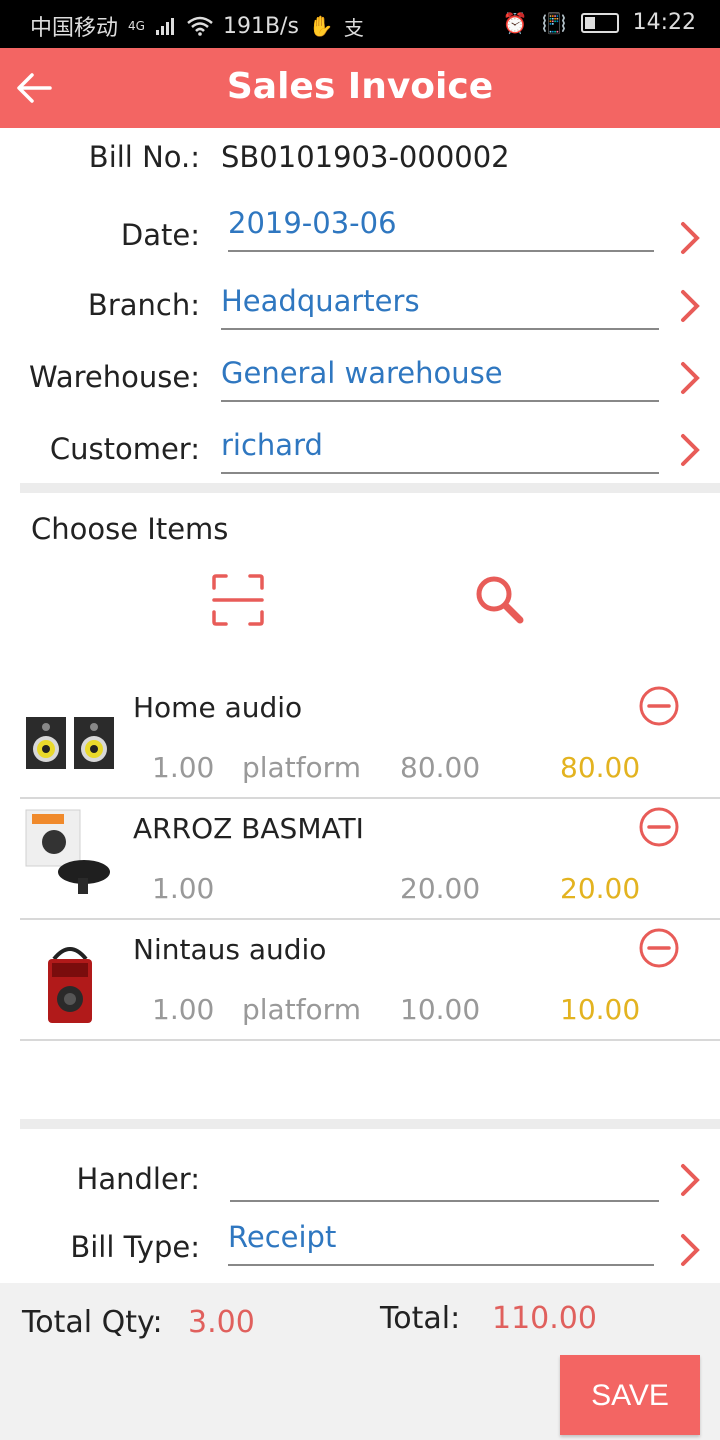 Image resolution: width=720 pixels, height=1440 pixels. What do you see at coordinates (630, 1395) in the screenshot?
I see `save-button: SAVE` at bounding box center [630, 1395].